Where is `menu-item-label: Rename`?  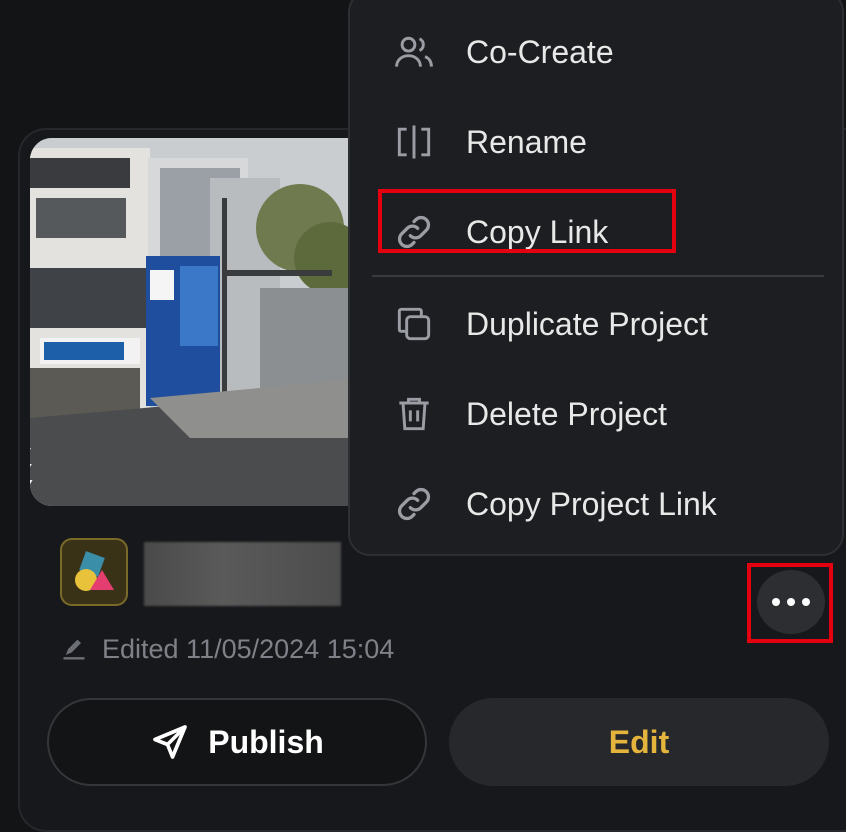 menu-item-label: Rename is located at coordinates (526, 141).